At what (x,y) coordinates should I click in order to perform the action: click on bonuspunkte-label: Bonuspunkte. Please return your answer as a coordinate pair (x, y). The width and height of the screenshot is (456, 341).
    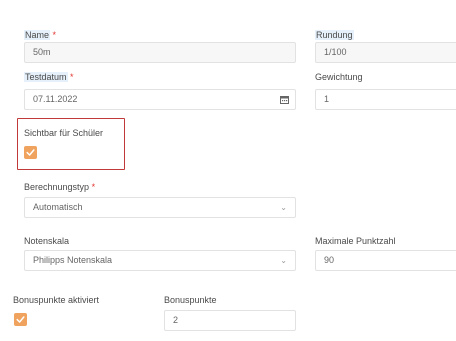
    Looking at the image, I should click on (190, 300).